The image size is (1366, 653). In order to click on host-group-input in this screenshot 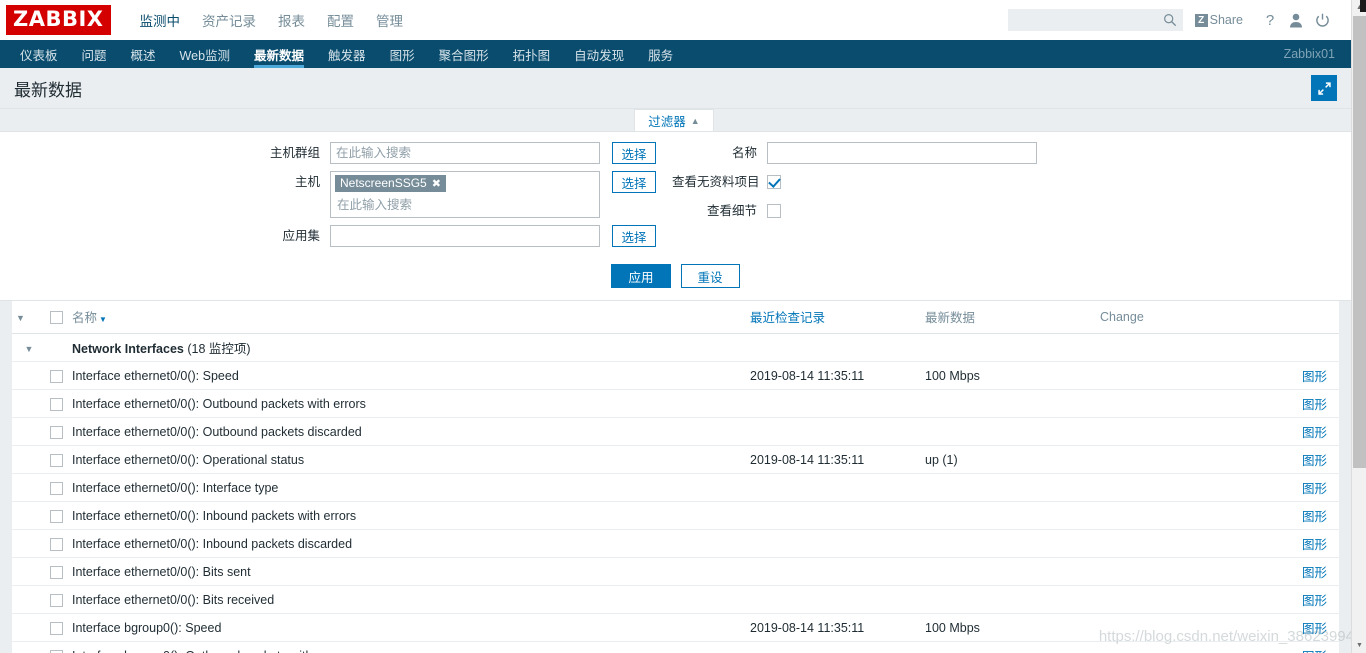, I will do `click(465, 153)`.